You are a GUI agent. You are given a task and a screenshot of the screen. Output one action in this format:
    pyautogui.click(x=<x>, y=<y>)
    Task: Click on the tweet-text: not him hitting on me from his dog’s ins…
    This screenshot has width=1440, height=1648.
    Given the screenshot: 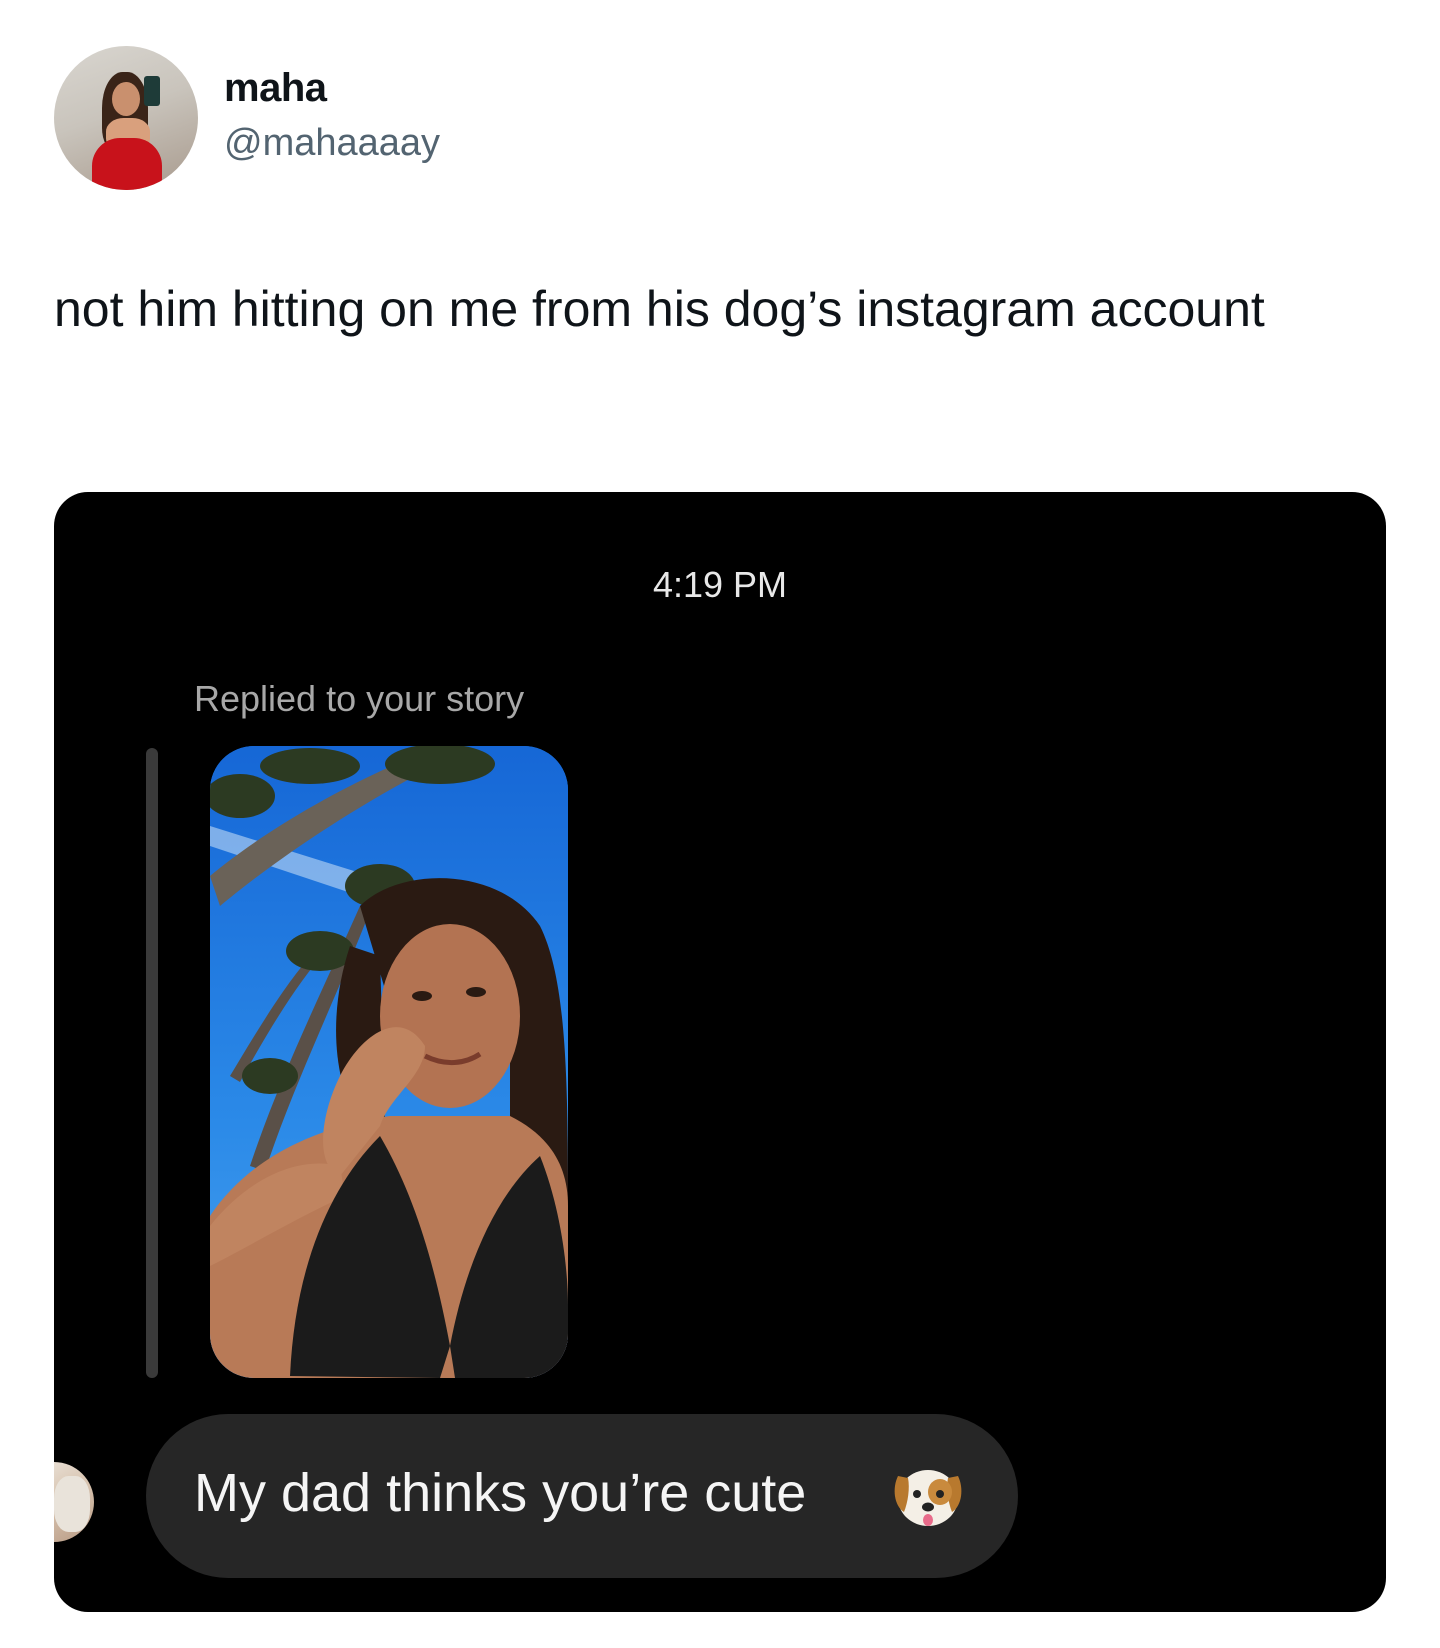 What is the action you would take?
    pyautogui.click(x=659, y=309)
    